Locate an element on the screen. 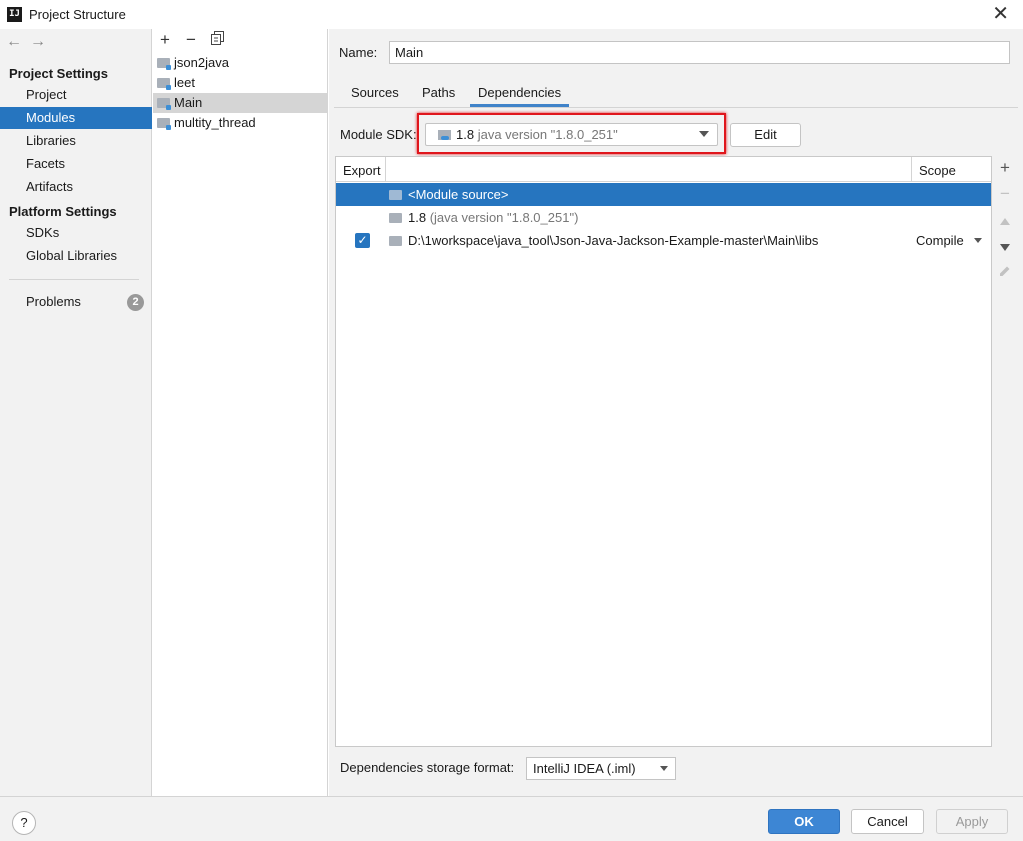  remove-icon: − is located at coordinates (1005, 194).